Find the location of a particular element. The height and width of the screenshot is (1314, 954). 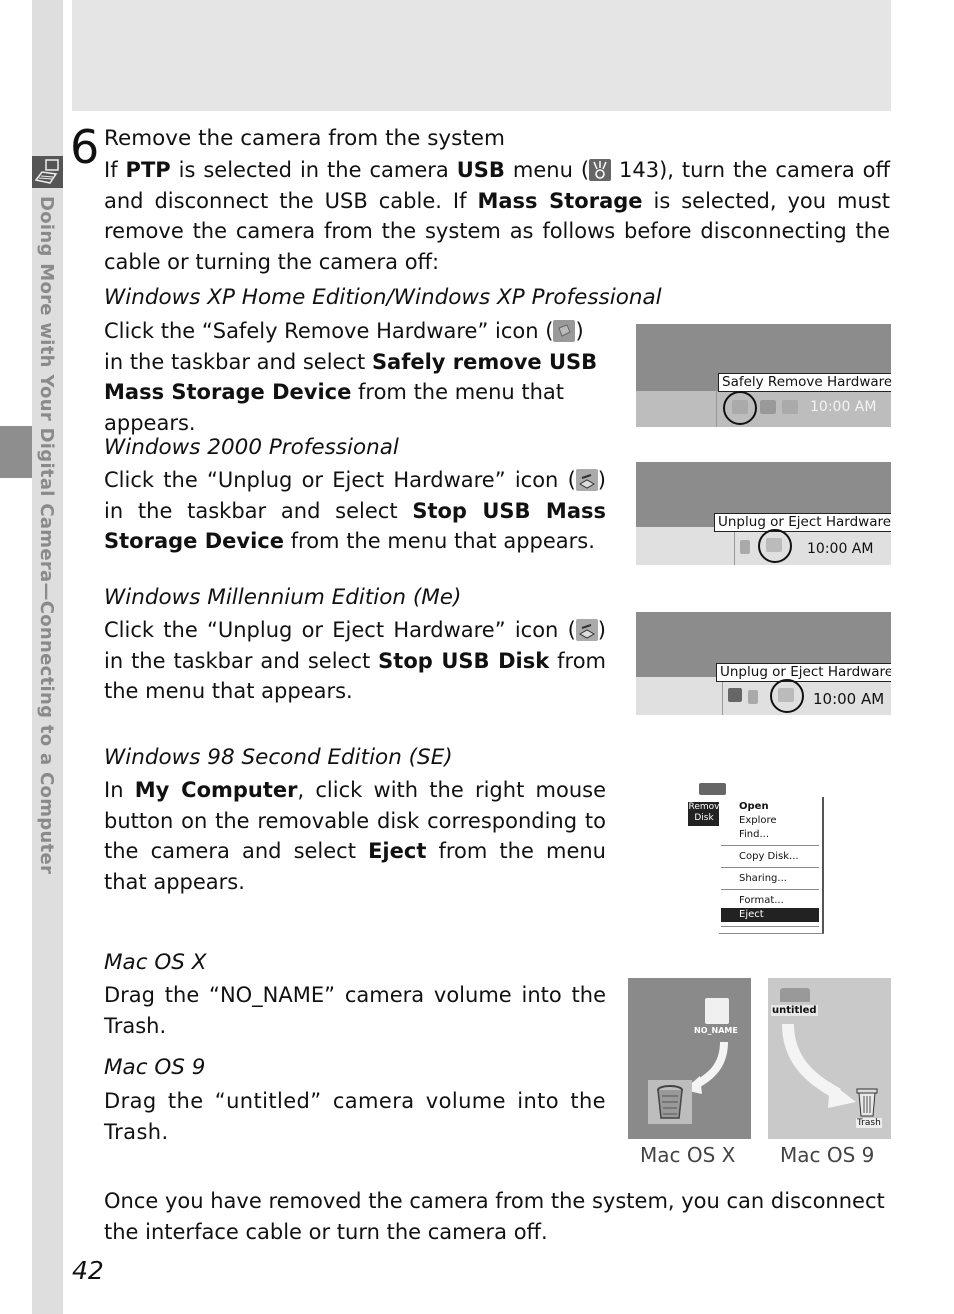

macos9-heading: Mac OS 9 is located at coordinates (155, 1067).